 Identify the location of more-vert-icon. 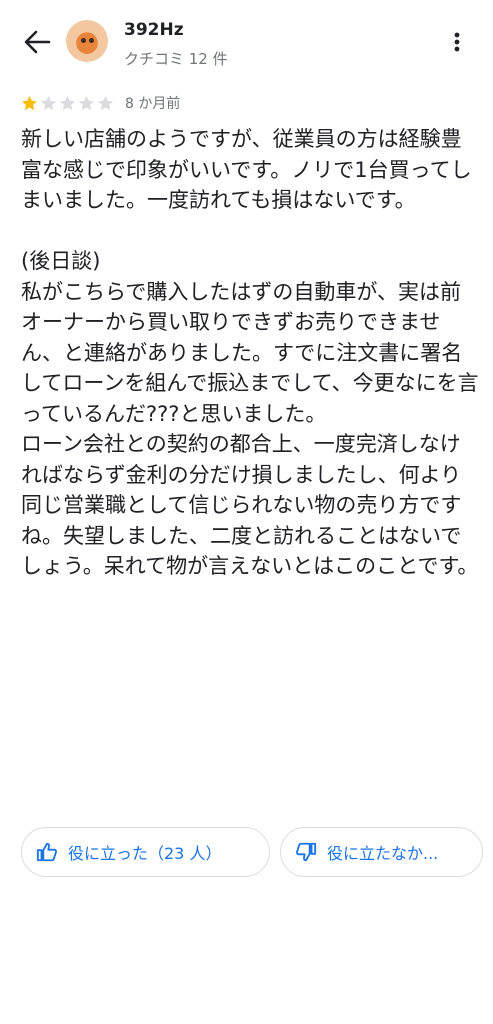
(457, 42).